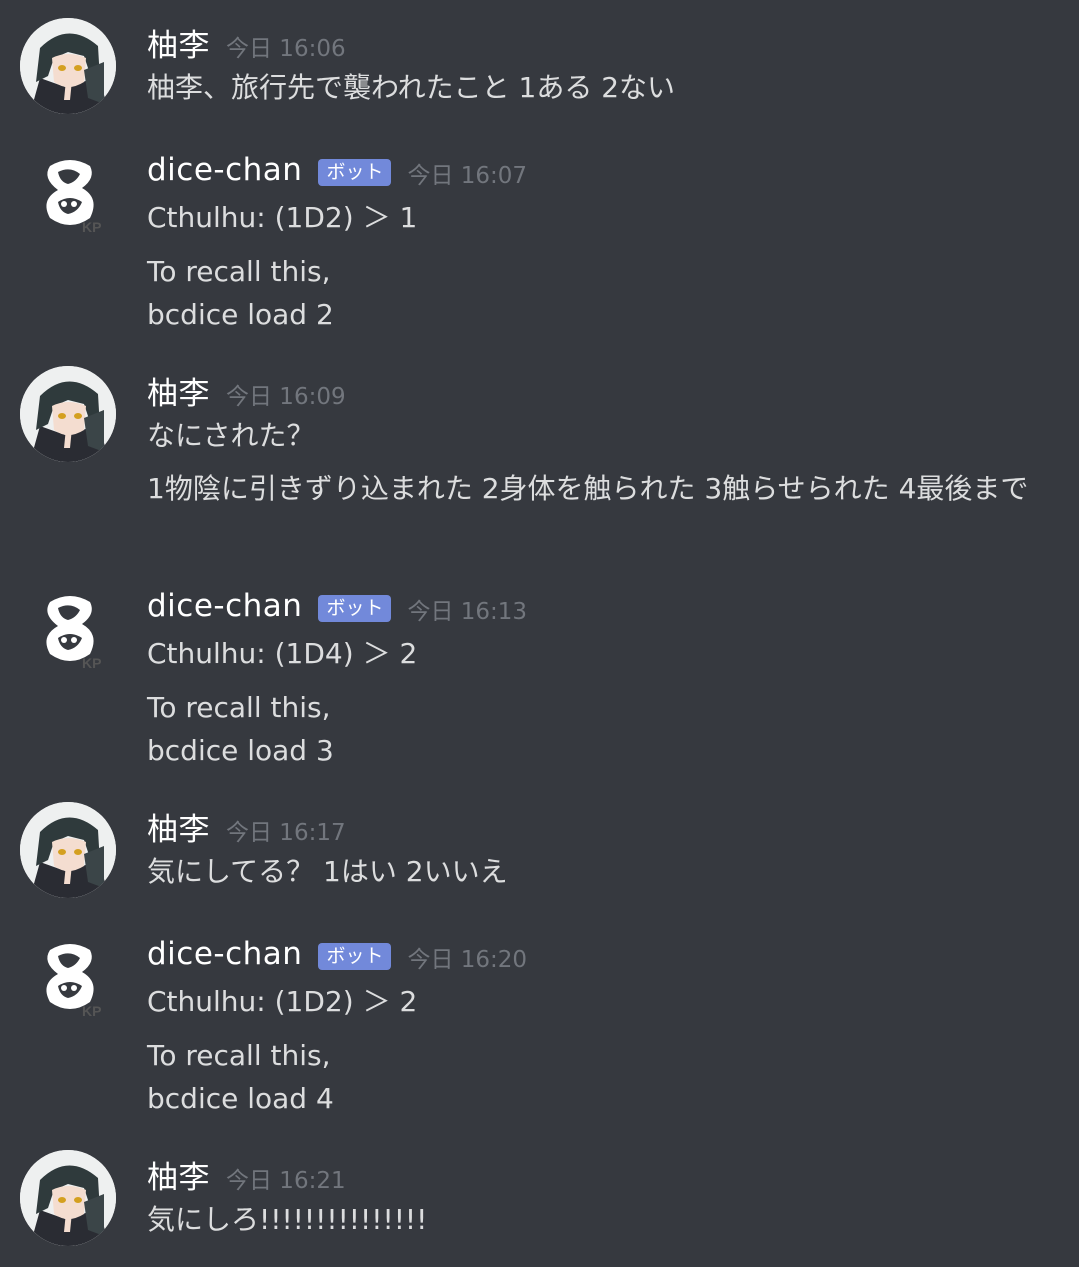 The height and width of the screenshot is (1267, 1079). Describe the element at coordinates (467, 176) in the screenshot. I see `message-timestamp: 今日 16:07` at that location.